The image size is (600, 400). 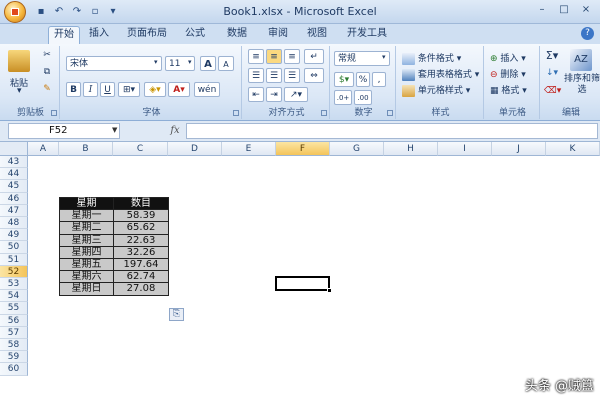 What do you see at coordinates (47, 55) in the screenshot?
I see `cut-icon: ✂` at bounding box center [47, 55].